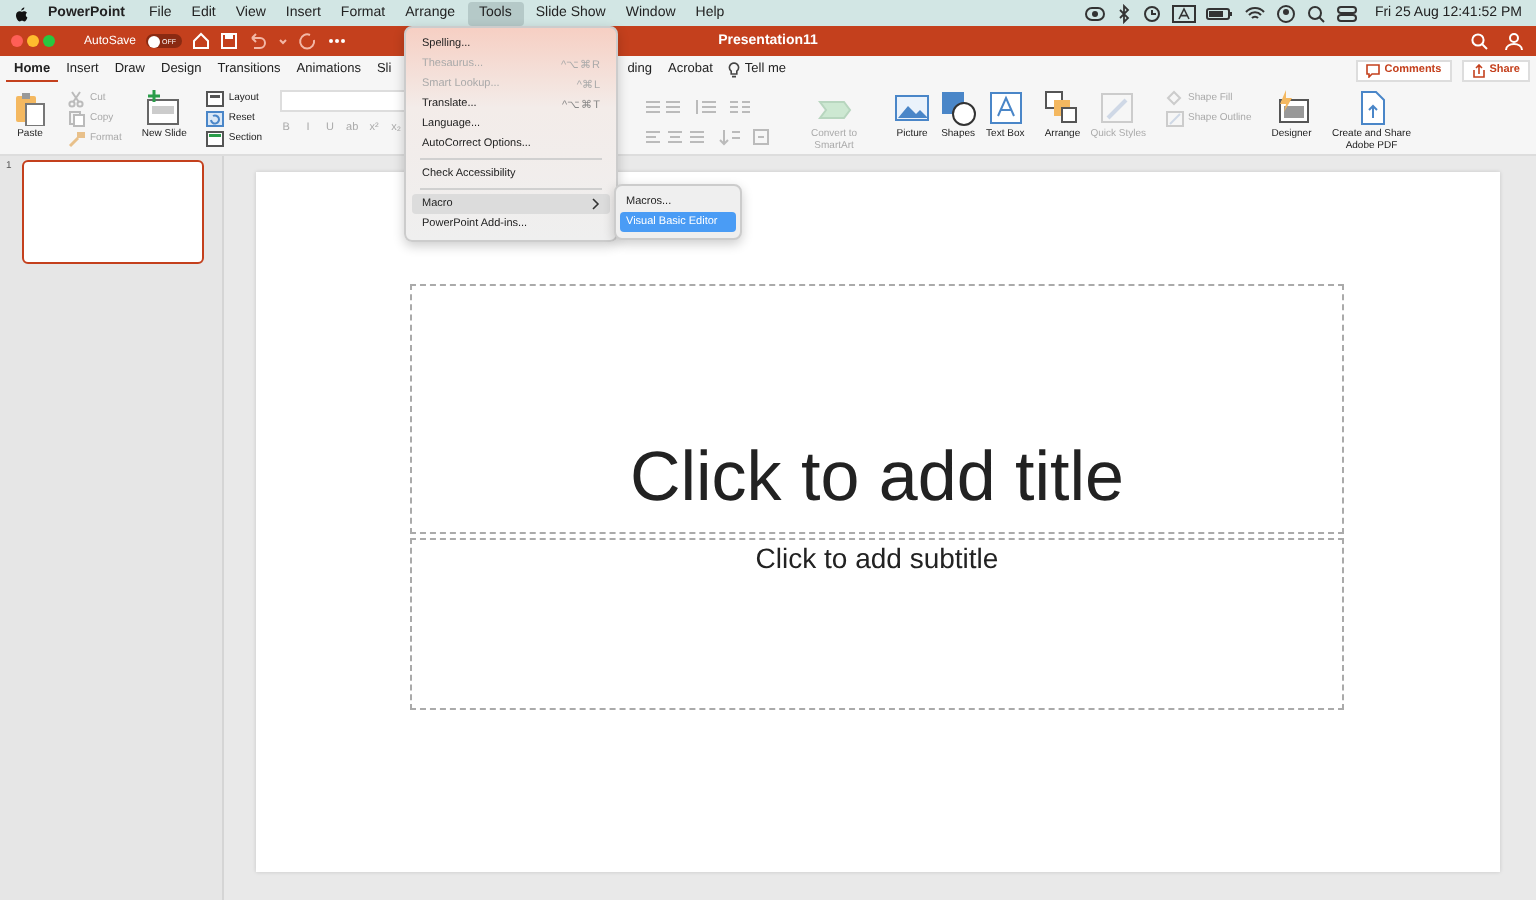 The height and width of the screenshot is (900, 1536). I want to click on lightbulb-icon, so click(734, 69).